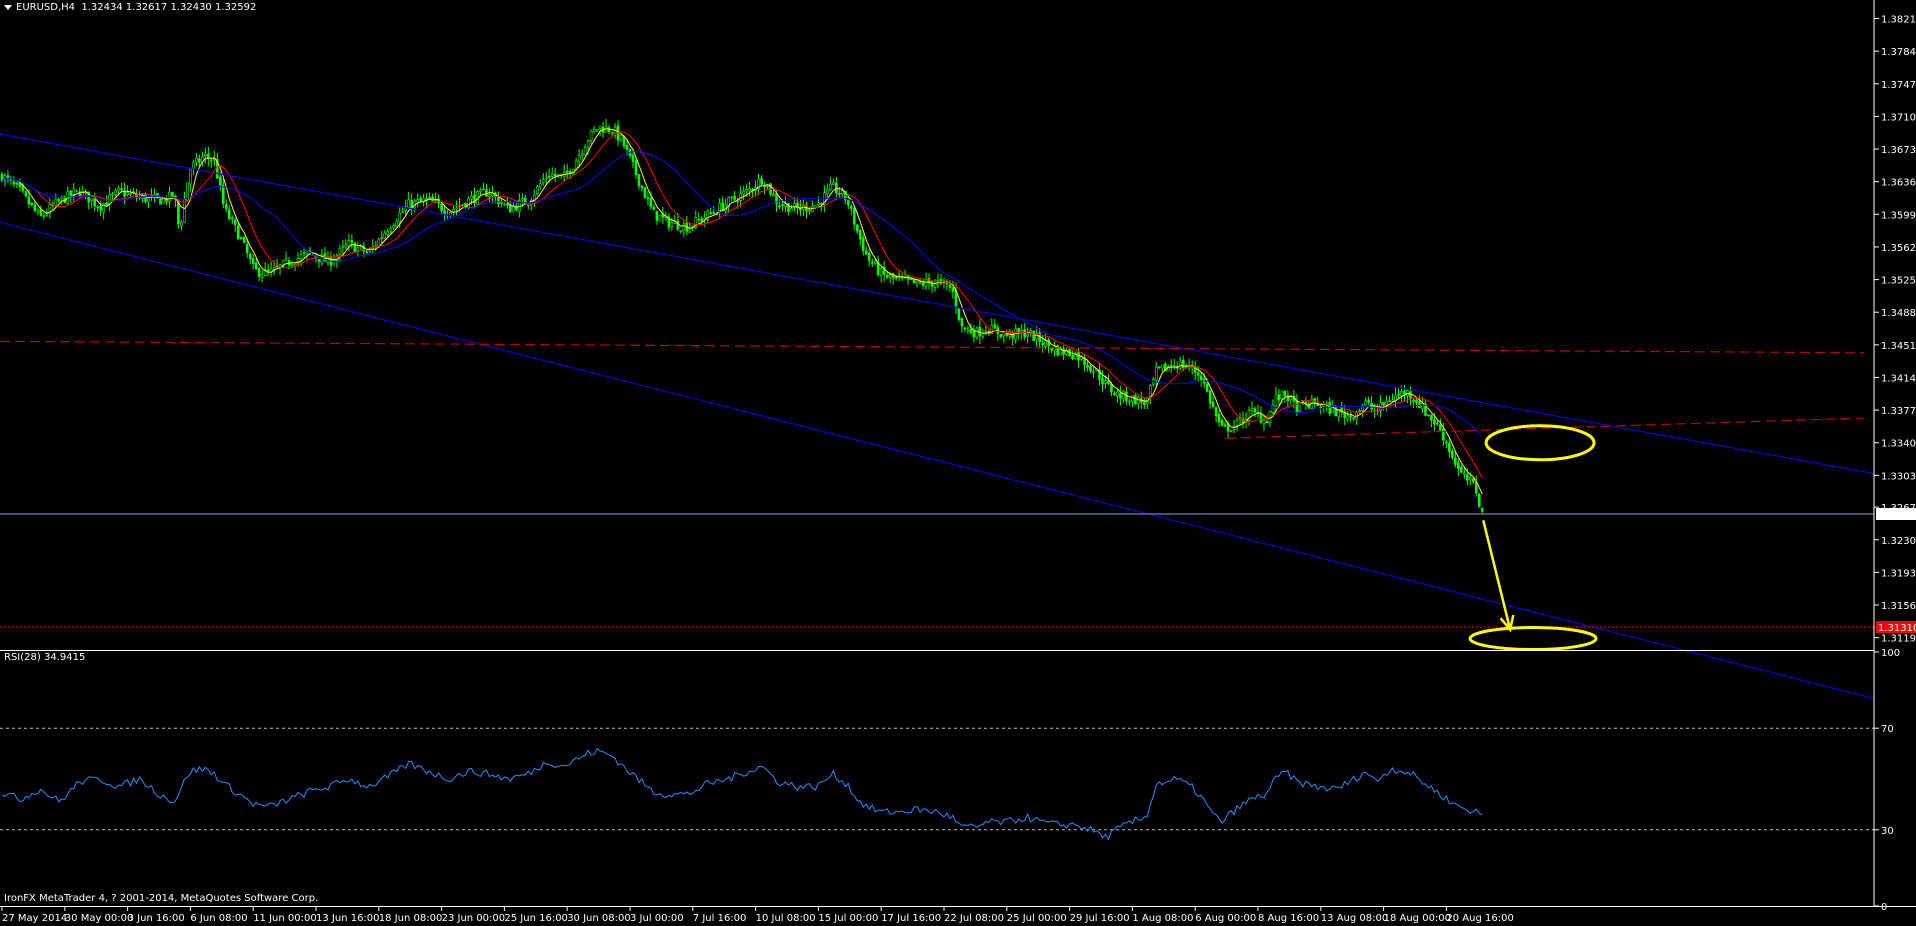 This screenshot has width=1916, height=926. Describe the element at coordinates (1898, 215) in the screenshot. I see `price-tick-label: 1.35990` at that location.